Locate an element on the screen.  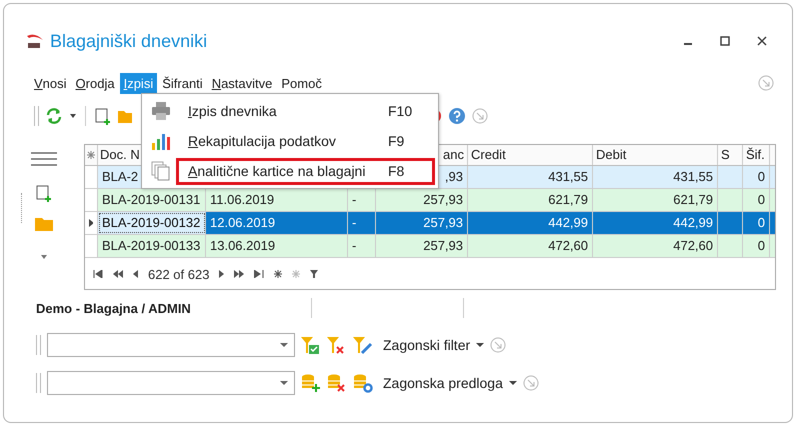
window-title: Blagajniški dnevniki is located at coordinates (129, 41).